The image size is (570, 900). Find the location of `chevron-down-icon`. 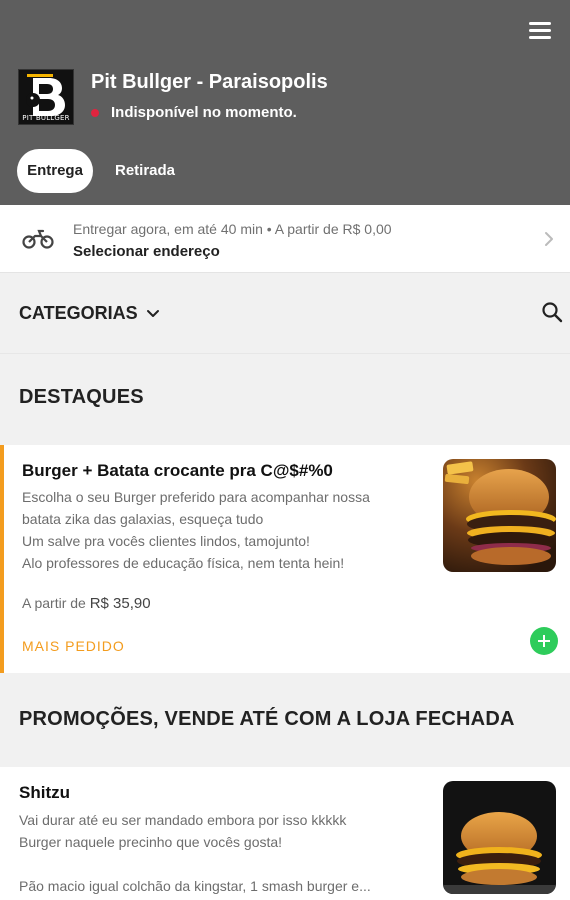

chevron-down-icon is located at coordinates (152, 313).